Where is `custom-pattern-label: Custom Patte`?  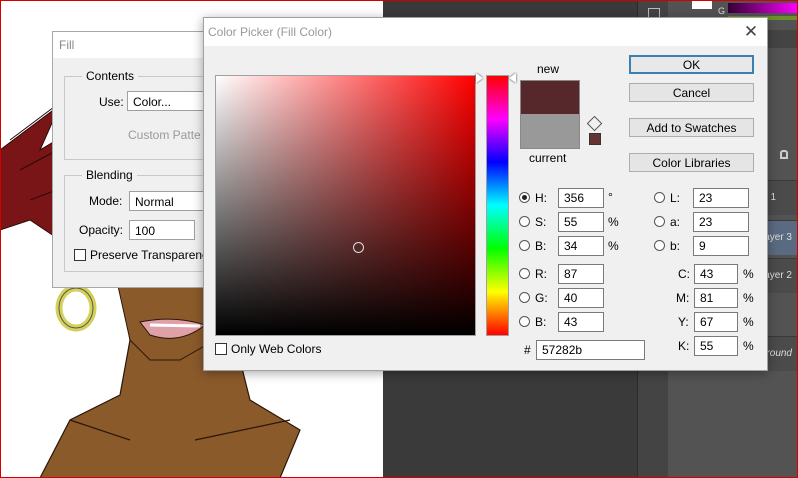 custom-pattern-label: Custom Patte is located at coordinates (164, 135).